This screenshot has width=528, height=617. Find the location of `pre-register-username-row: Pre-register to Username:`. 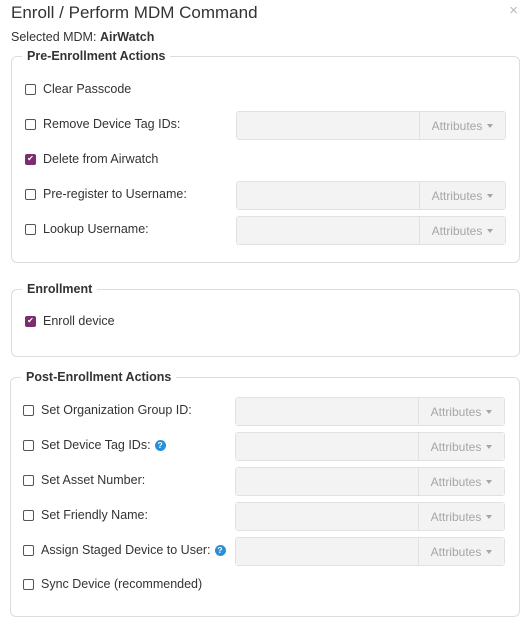

pre-register-username-row: Pre-register to Username: is located at coordinates (106, 194).